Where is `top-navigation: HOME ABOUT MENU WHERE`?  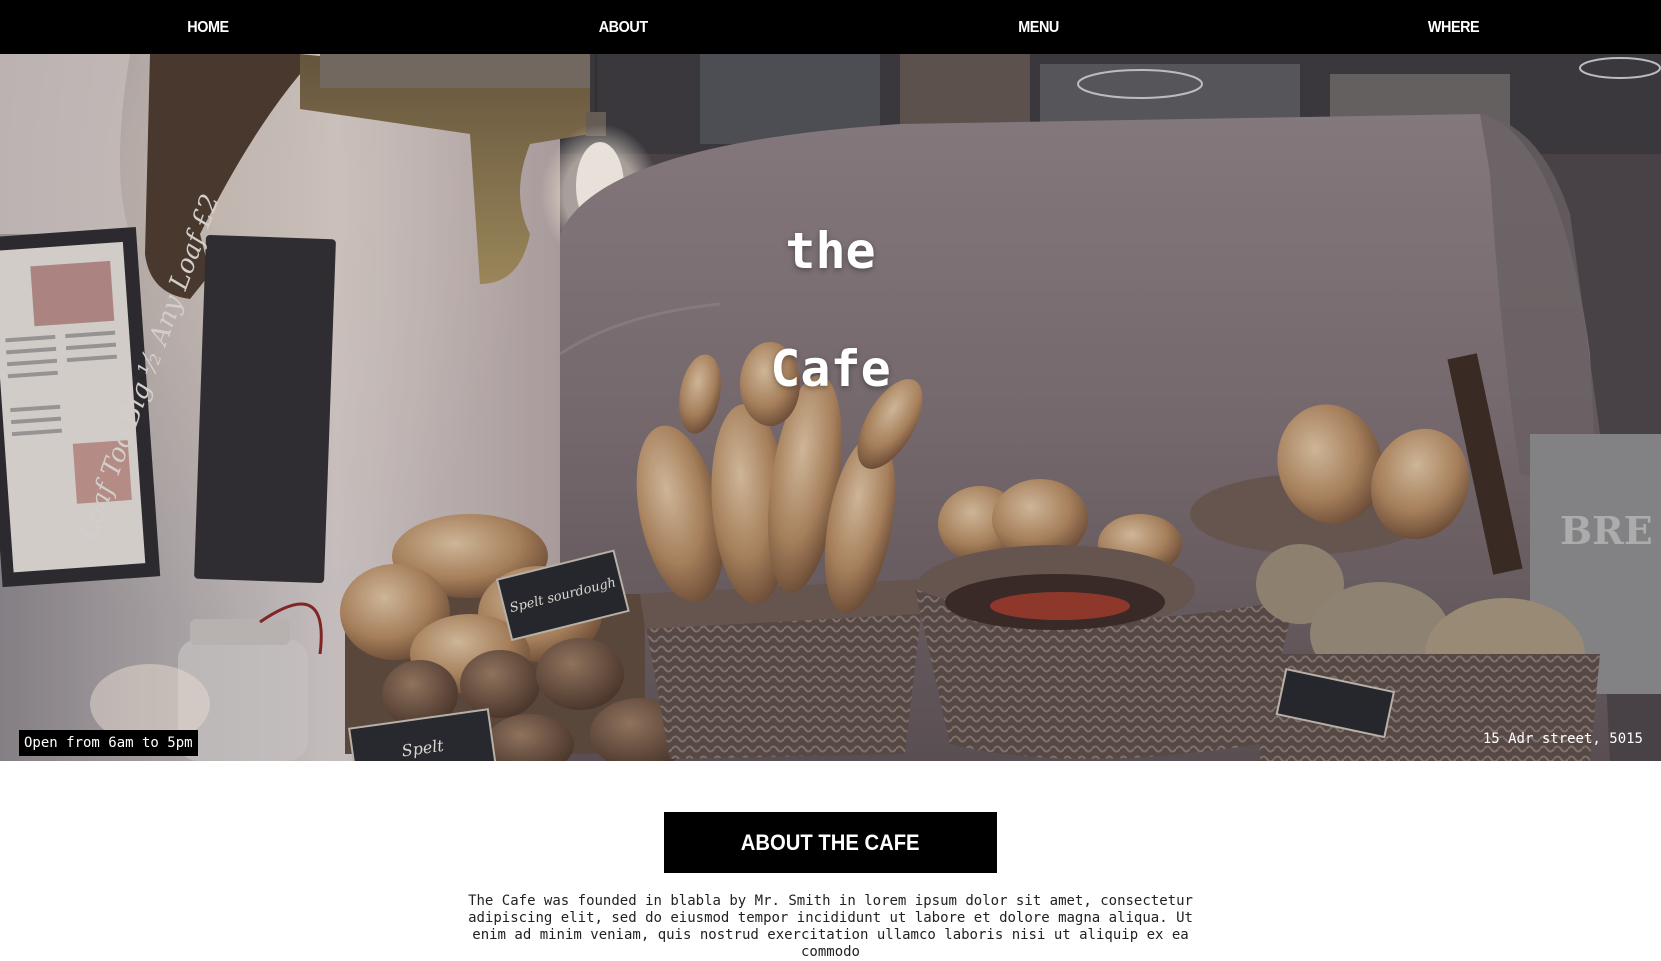 top-navigation: HOME ABOUT MENU WHERE is located at coordinates (830, 27).